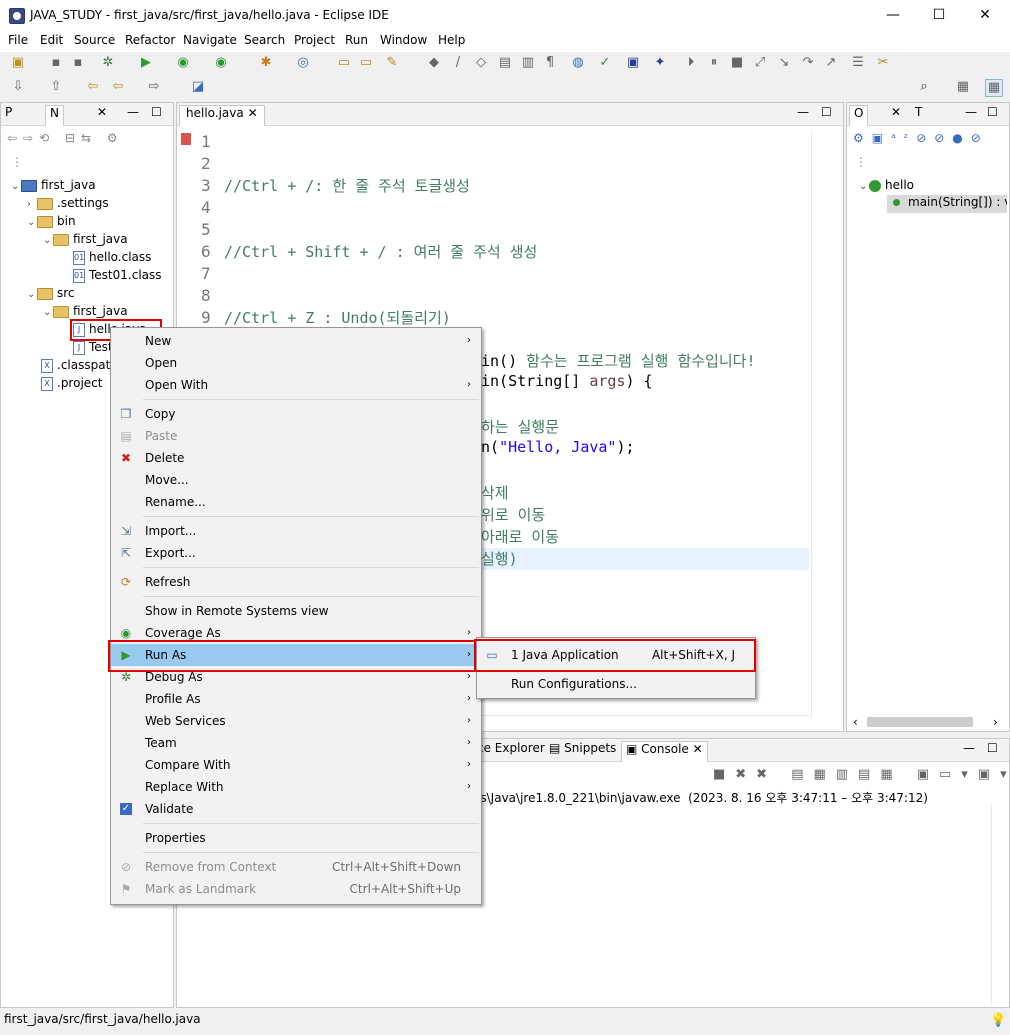 Image resolution: width=1010 pixels, height=1035 pixels. What do you see at coordinates (528, 63) in the screenshot?
I see `toggle-whitespace-icon: ▥` at bounding box center [528, 63].